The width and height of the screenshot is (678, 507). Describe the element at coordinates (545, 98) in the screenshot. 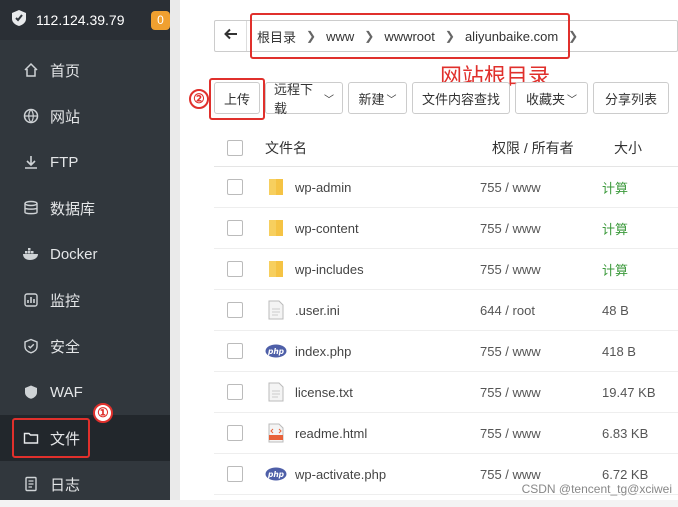

I see `favorites-label: 收藏夹` at that location.